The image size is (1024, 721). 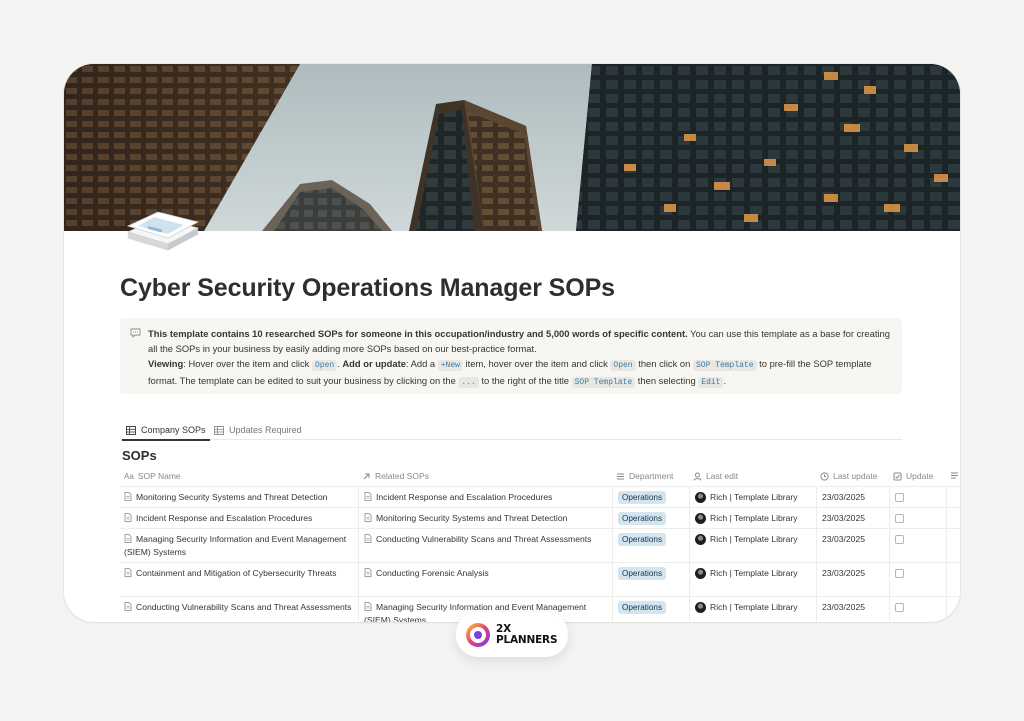 I want to click on column-header-sop-name: Aa SOP Name, so click(x=152, y=476).